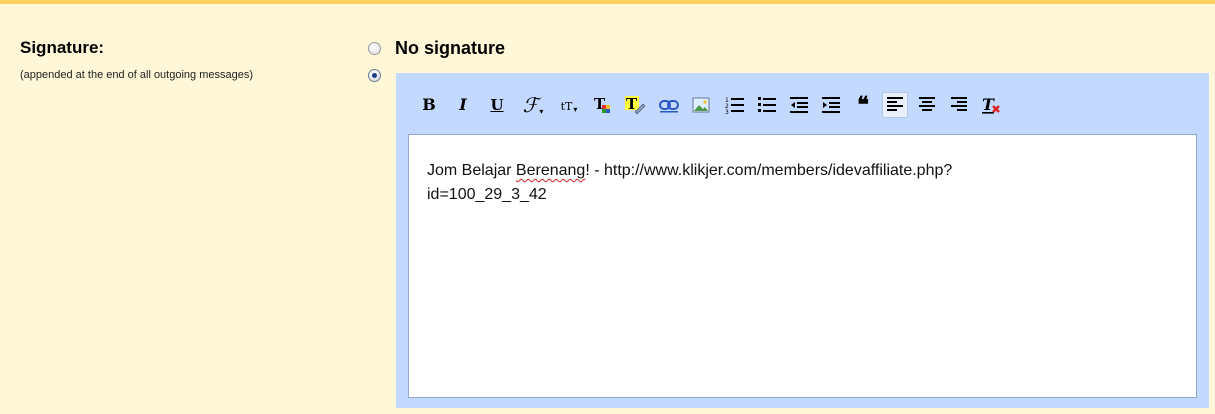 Image resolution: width=1215 pixels, height=414 pixels. What do you see at coordinates (471, 170) in the screenshot?
I see `signature-text-start: Jom Belajar` at bounding box center [471, 170].